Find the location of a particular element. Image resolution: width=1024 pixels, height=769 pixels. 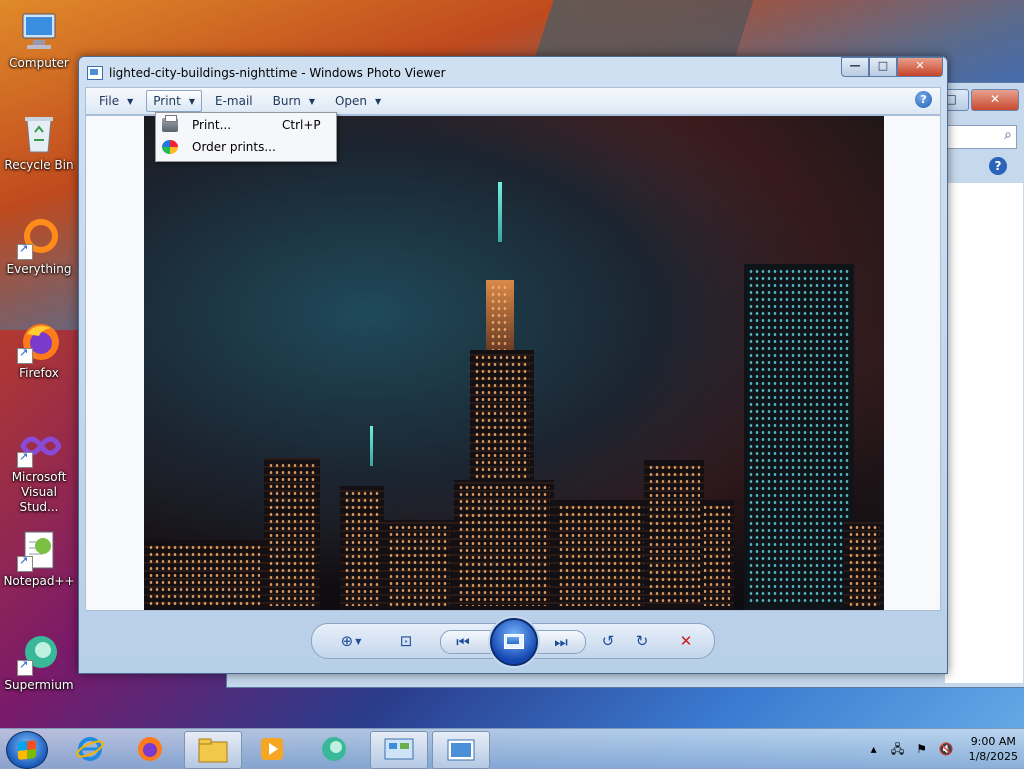

menu-file: File ▼ is located at coordinates (116, 101).